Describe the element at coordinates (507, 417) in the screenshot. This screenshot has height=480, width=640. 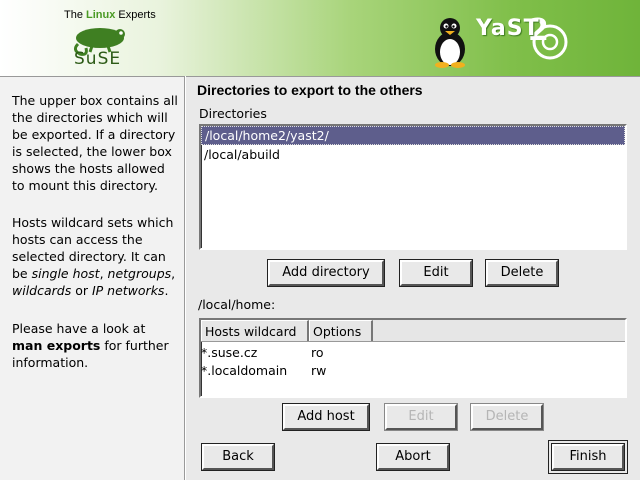
I see `delete-host-button: Delete` at that location.